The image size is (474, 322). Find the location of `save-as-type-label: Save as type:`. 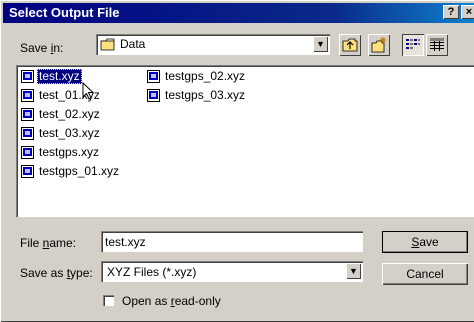

save-as-type-label: Save as type: is located at coordinates (56, 273).